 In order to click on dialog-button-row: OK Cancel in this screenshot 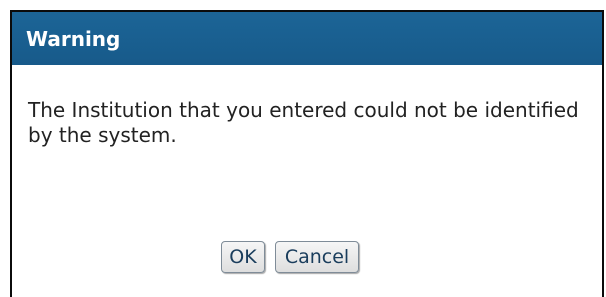, I will do `click(307, 257)`.